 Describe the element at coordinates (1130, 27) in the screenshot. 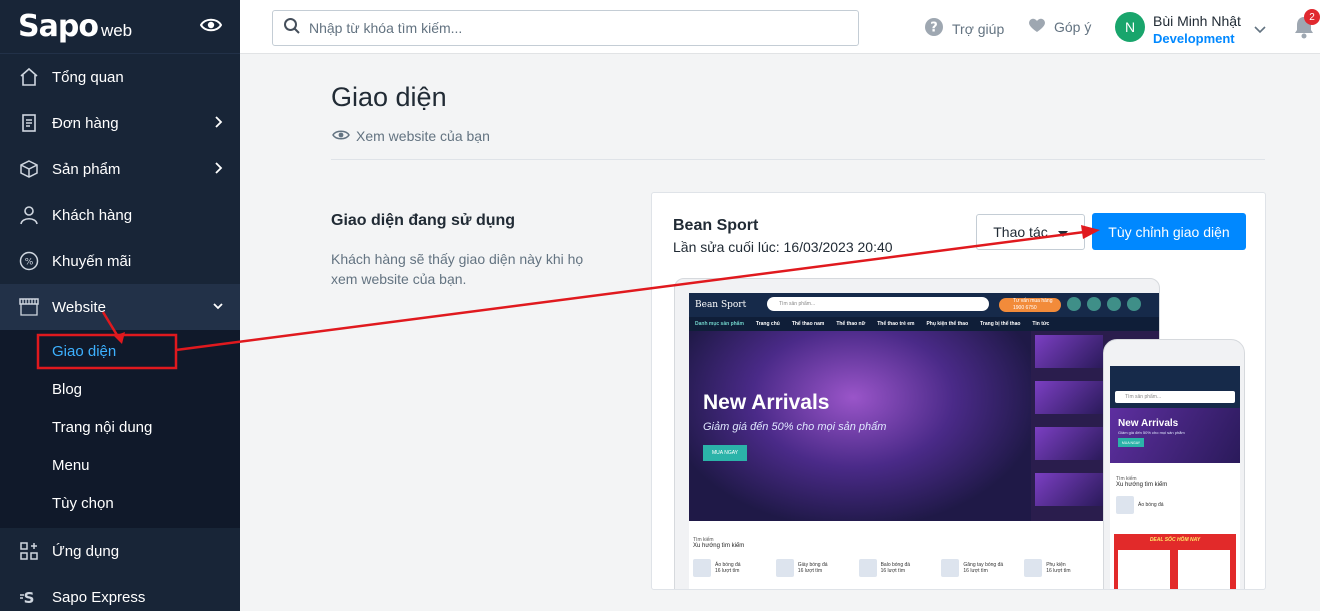

I see `avatar: N` at that location.